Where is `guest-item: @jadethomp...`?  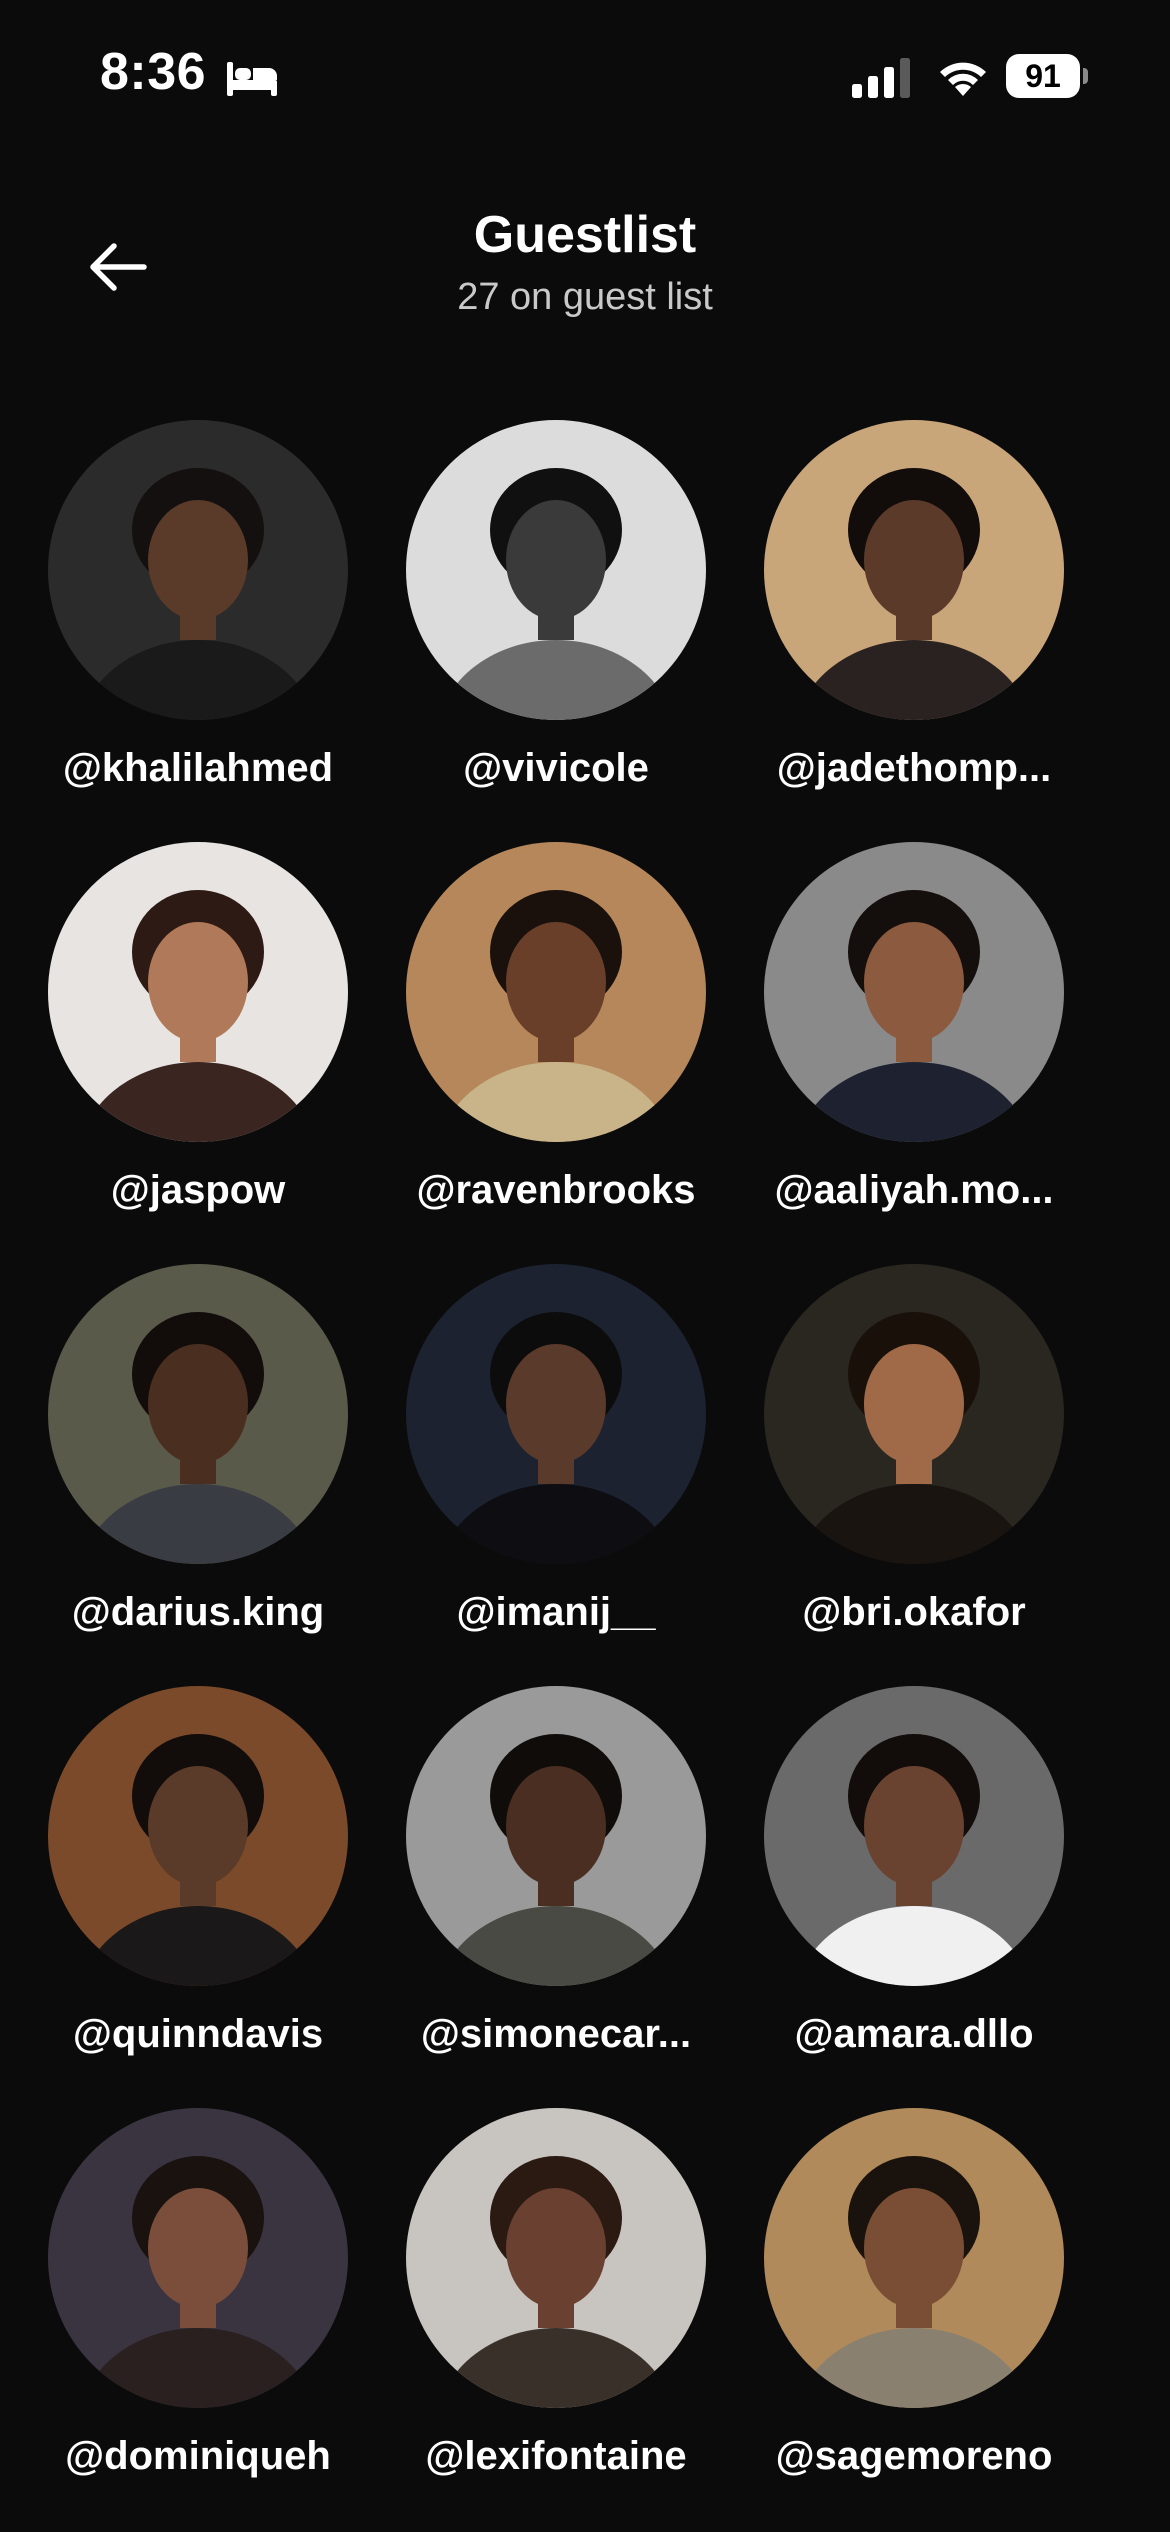
guest-item: @jadethomp... is located at coordinates (913, 620).